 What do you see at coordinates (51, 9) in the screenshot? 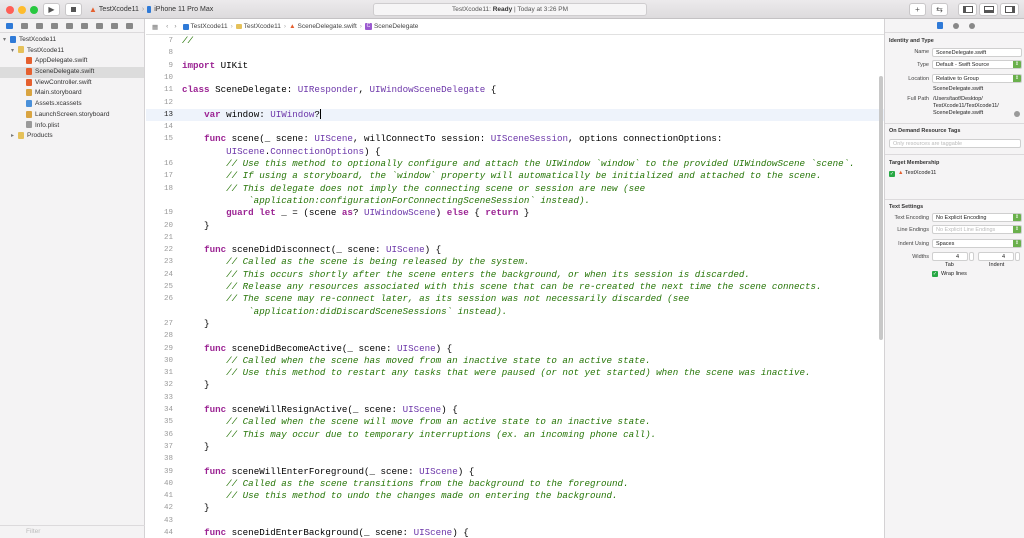
I see `run-button: ▶` at bounding box center [51, 9].